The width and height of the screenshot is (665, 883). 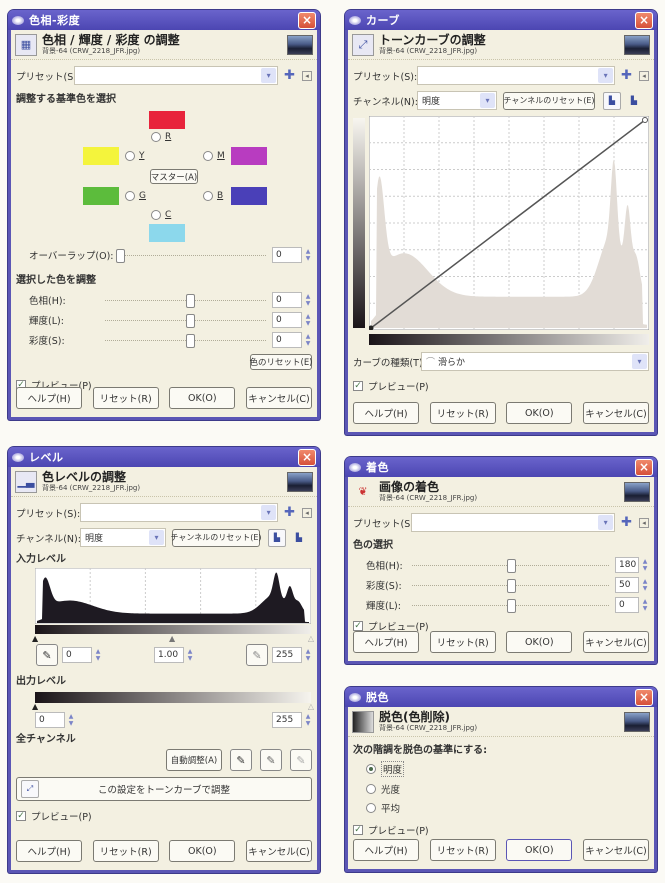 I want to click on white-point-picker-icon: ✎, so click(x=301, y=760).